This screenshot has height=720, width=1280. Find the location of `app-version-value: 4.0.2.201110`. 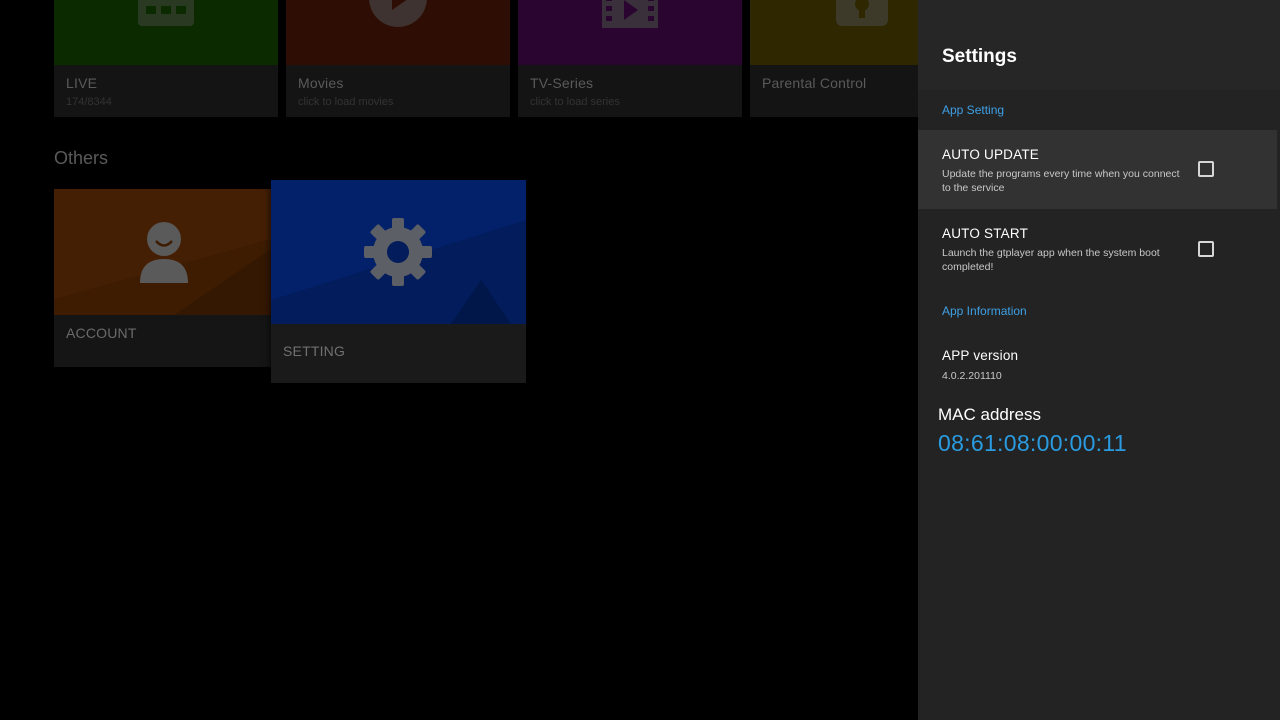

app-version-value: 4.0.2.201110 is located at coordinates (972, 376).